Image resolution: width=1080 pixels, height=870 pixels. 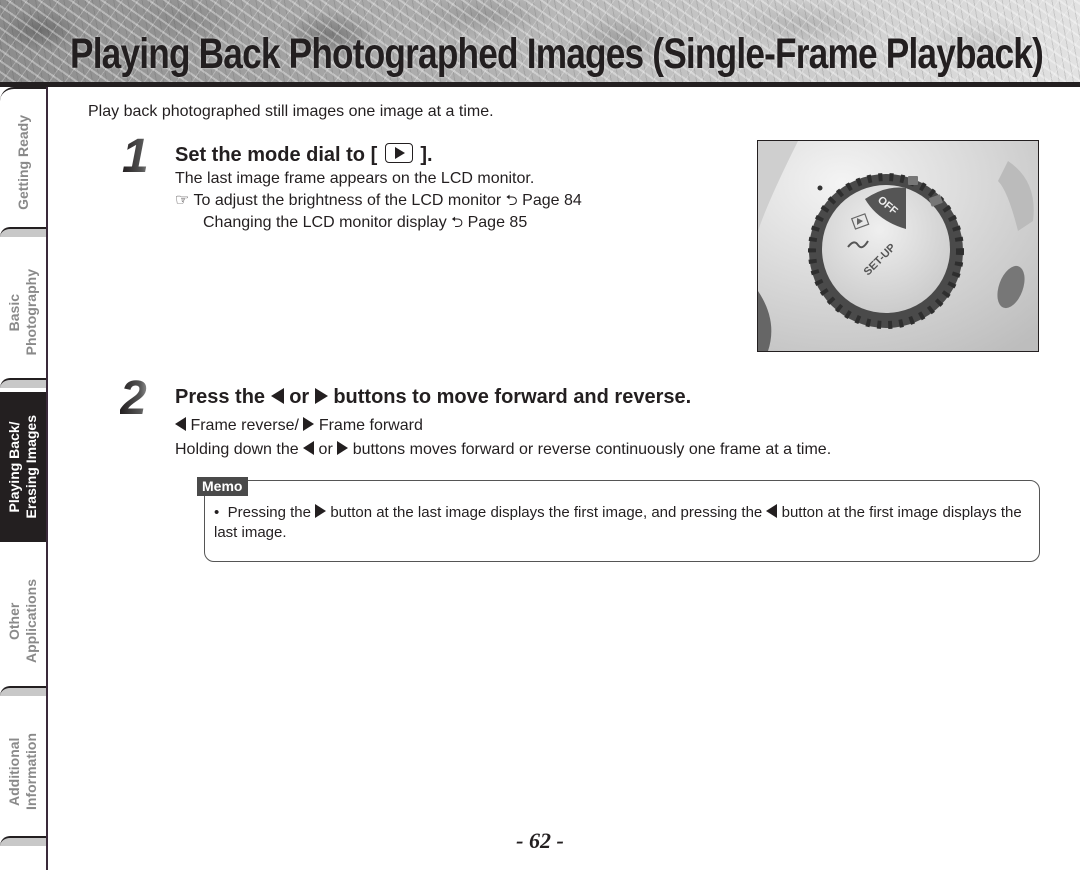 What do you see at coordinates (47, 478) in the screenshot?
I see `side-tab-rail` at bounding box center [47, 478].